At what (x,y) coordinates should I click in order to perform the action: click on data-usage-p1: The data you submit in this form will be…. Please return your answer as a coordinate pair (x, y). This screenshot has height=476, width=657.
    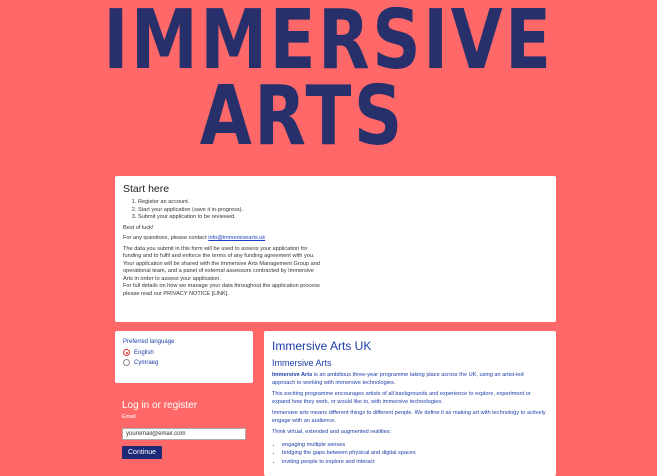
    Looking at the image, I should click on (219, 252).